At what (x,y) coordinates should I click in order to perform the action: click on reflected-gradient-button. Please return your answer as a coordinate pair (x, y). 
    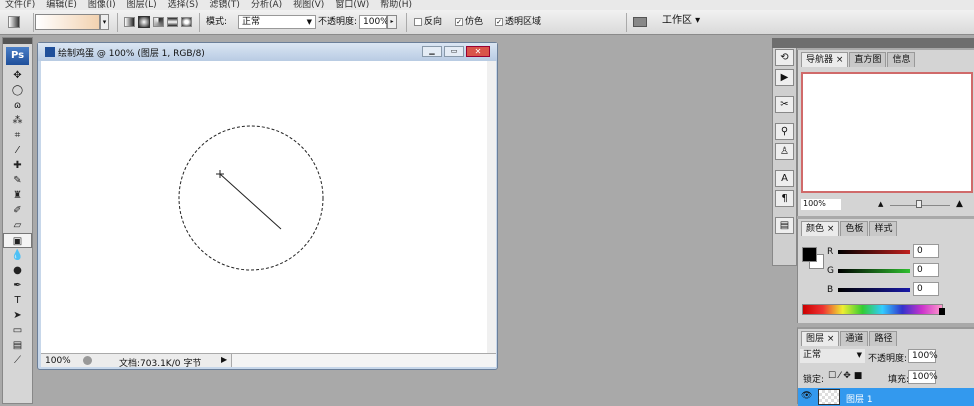
    Looking at the image, I should click on (172, 22).